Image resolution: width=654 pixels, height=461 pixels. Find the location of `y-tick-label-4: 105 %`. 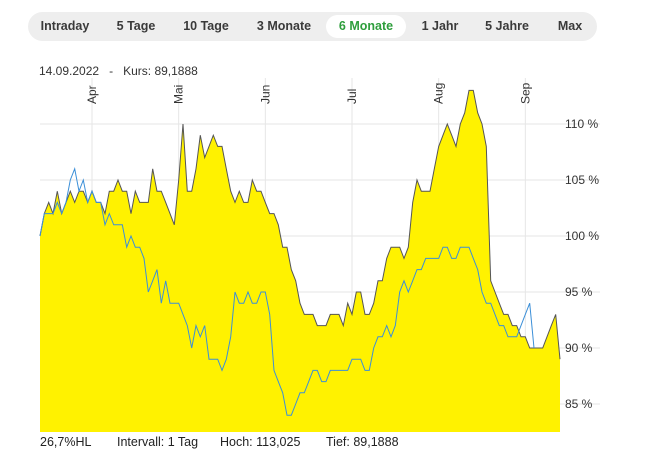

y-tick-label-4: 105 % is located at coordinates (582, 180).